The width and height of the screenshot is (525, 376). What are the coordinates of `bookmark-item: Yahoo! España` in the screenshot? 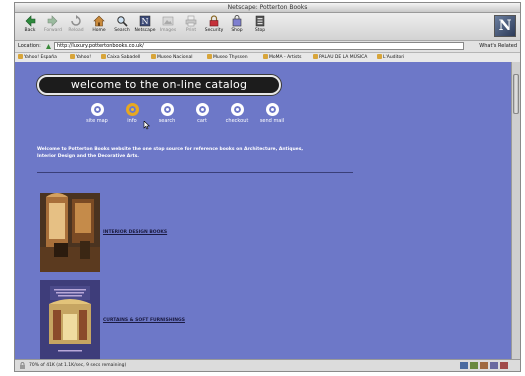 It's located at (37, 57).